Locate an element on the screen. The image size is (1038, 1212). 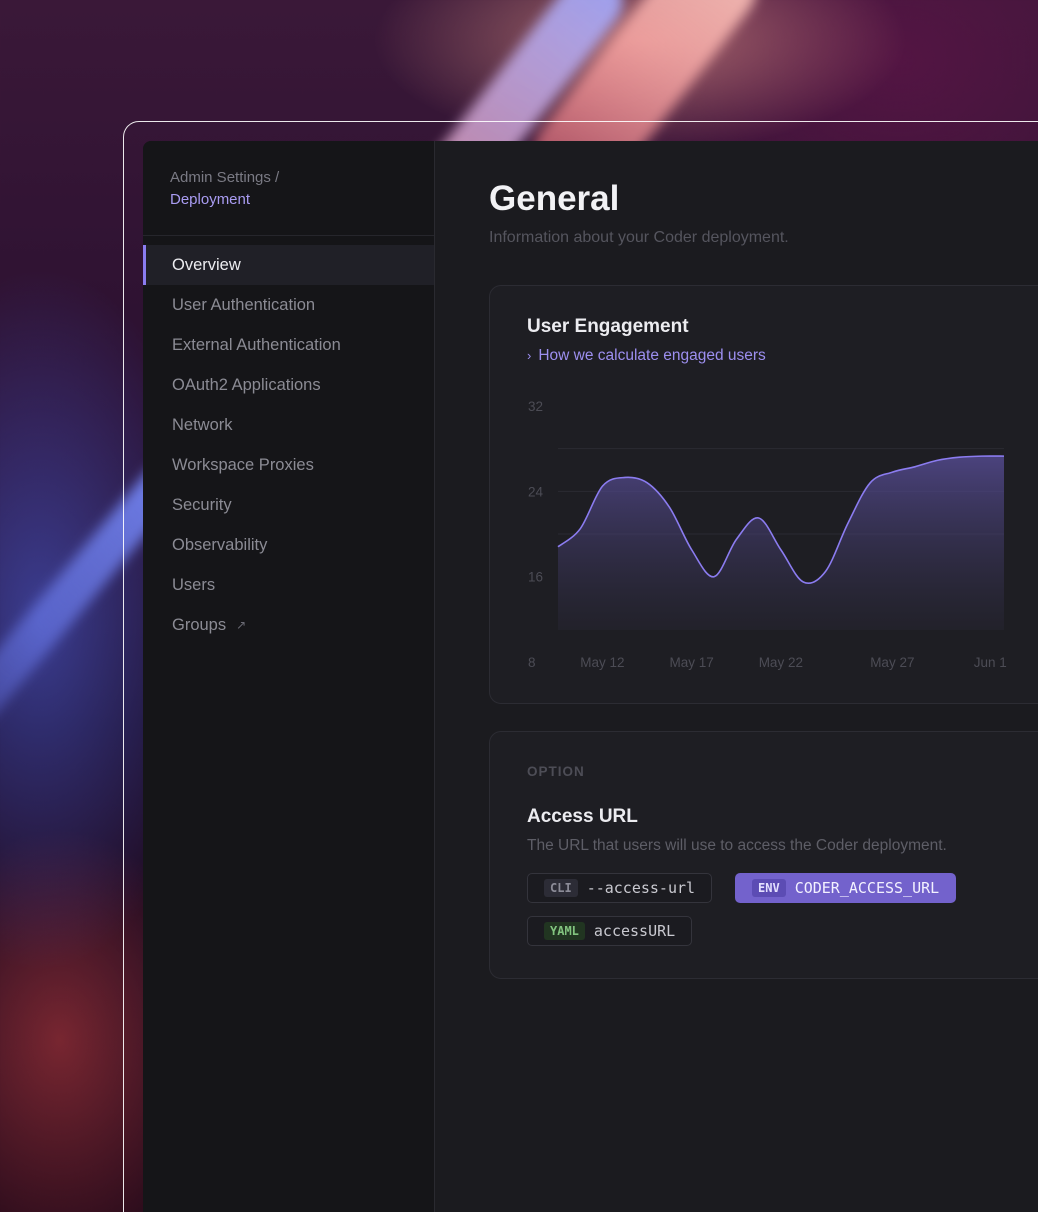
engagement-area is located at coordinates (781, 543).